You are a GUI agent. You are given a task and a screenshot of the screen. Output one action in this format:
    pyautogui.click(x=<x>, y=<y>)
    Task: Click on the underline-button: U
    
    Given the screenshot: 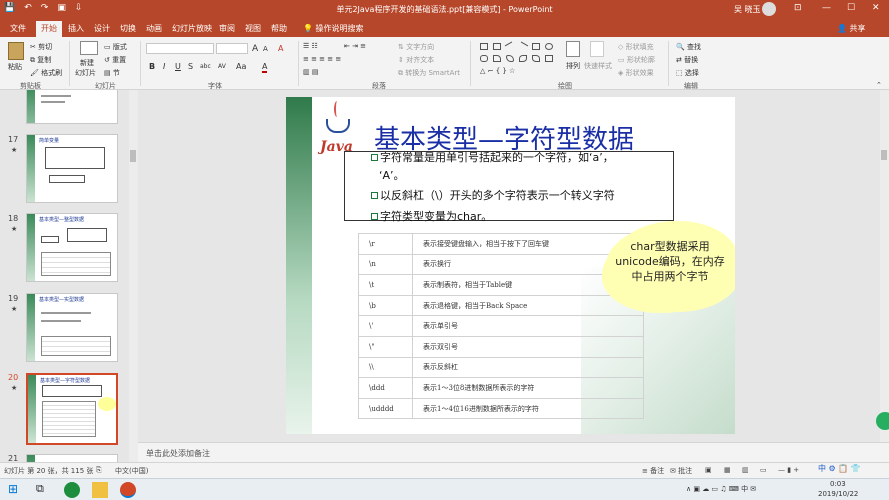 What is the action you would take?
    pyautogui.click(x=178, y=66)
    